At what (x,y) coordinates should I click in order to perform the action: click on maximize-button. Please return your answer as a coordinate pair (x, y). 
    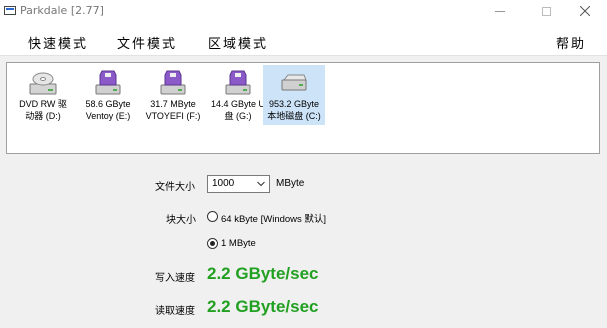
    Looking at the image, I should click on (546, 11).